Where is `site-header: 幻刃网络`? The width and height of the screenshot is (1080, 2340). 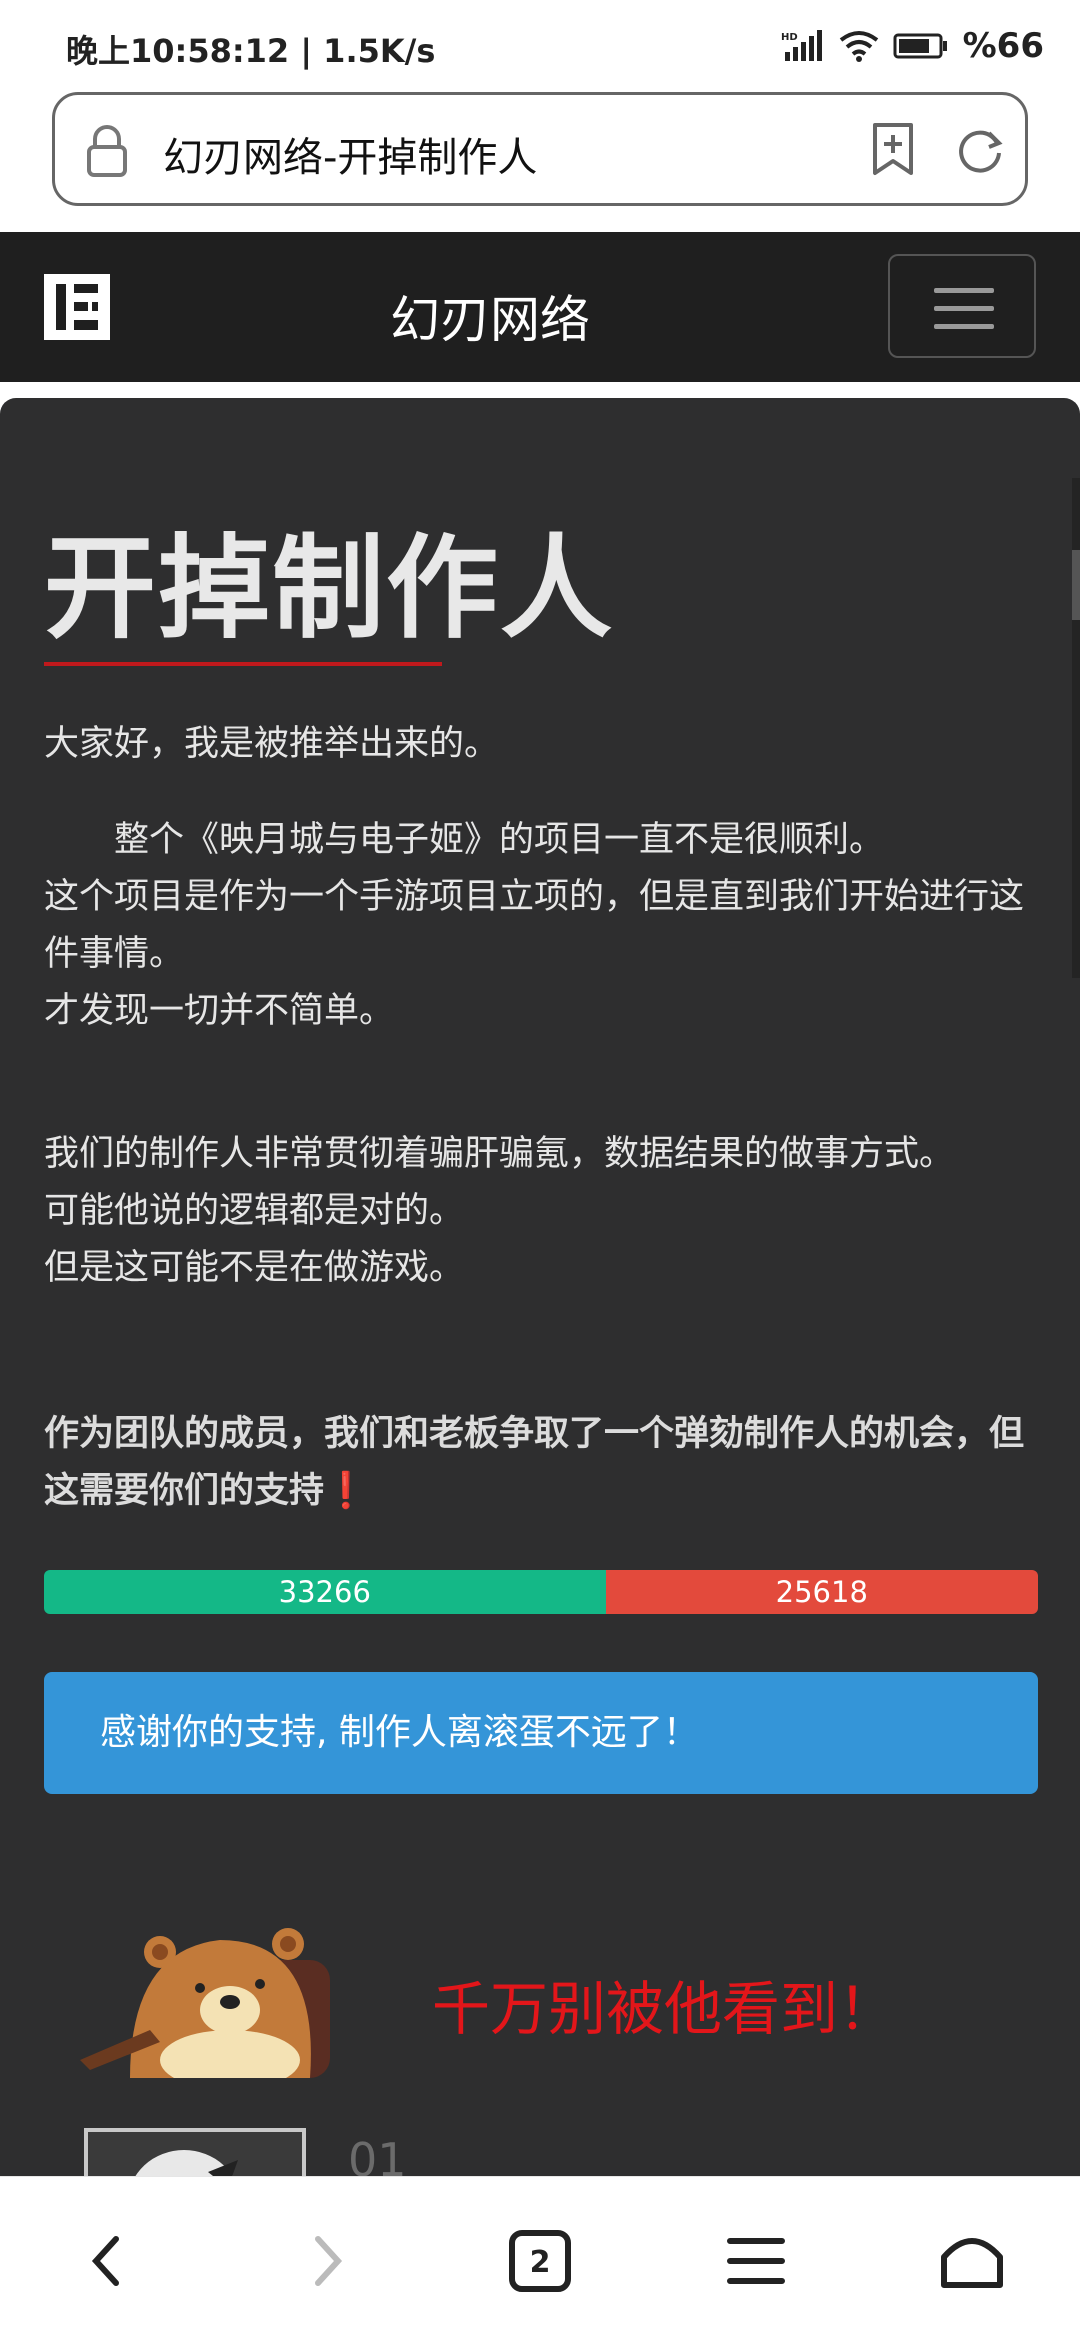 site-header: 幻刃网络 is located at coordinates (540, 307).